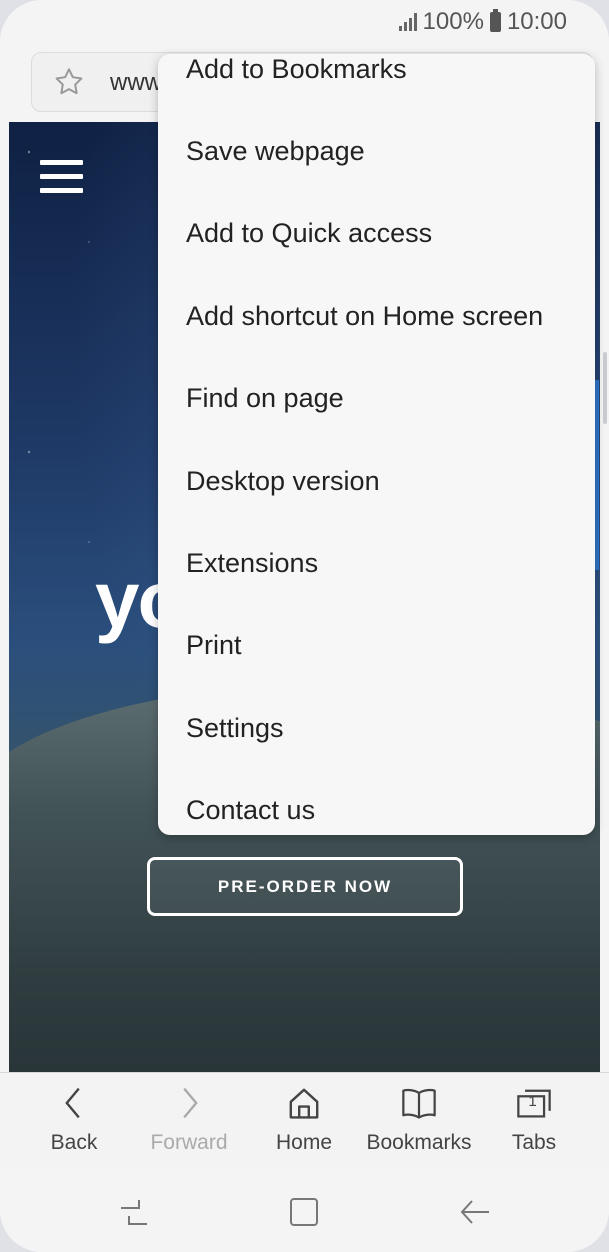  I want to click on home-button: Home, so click(304, 1119).